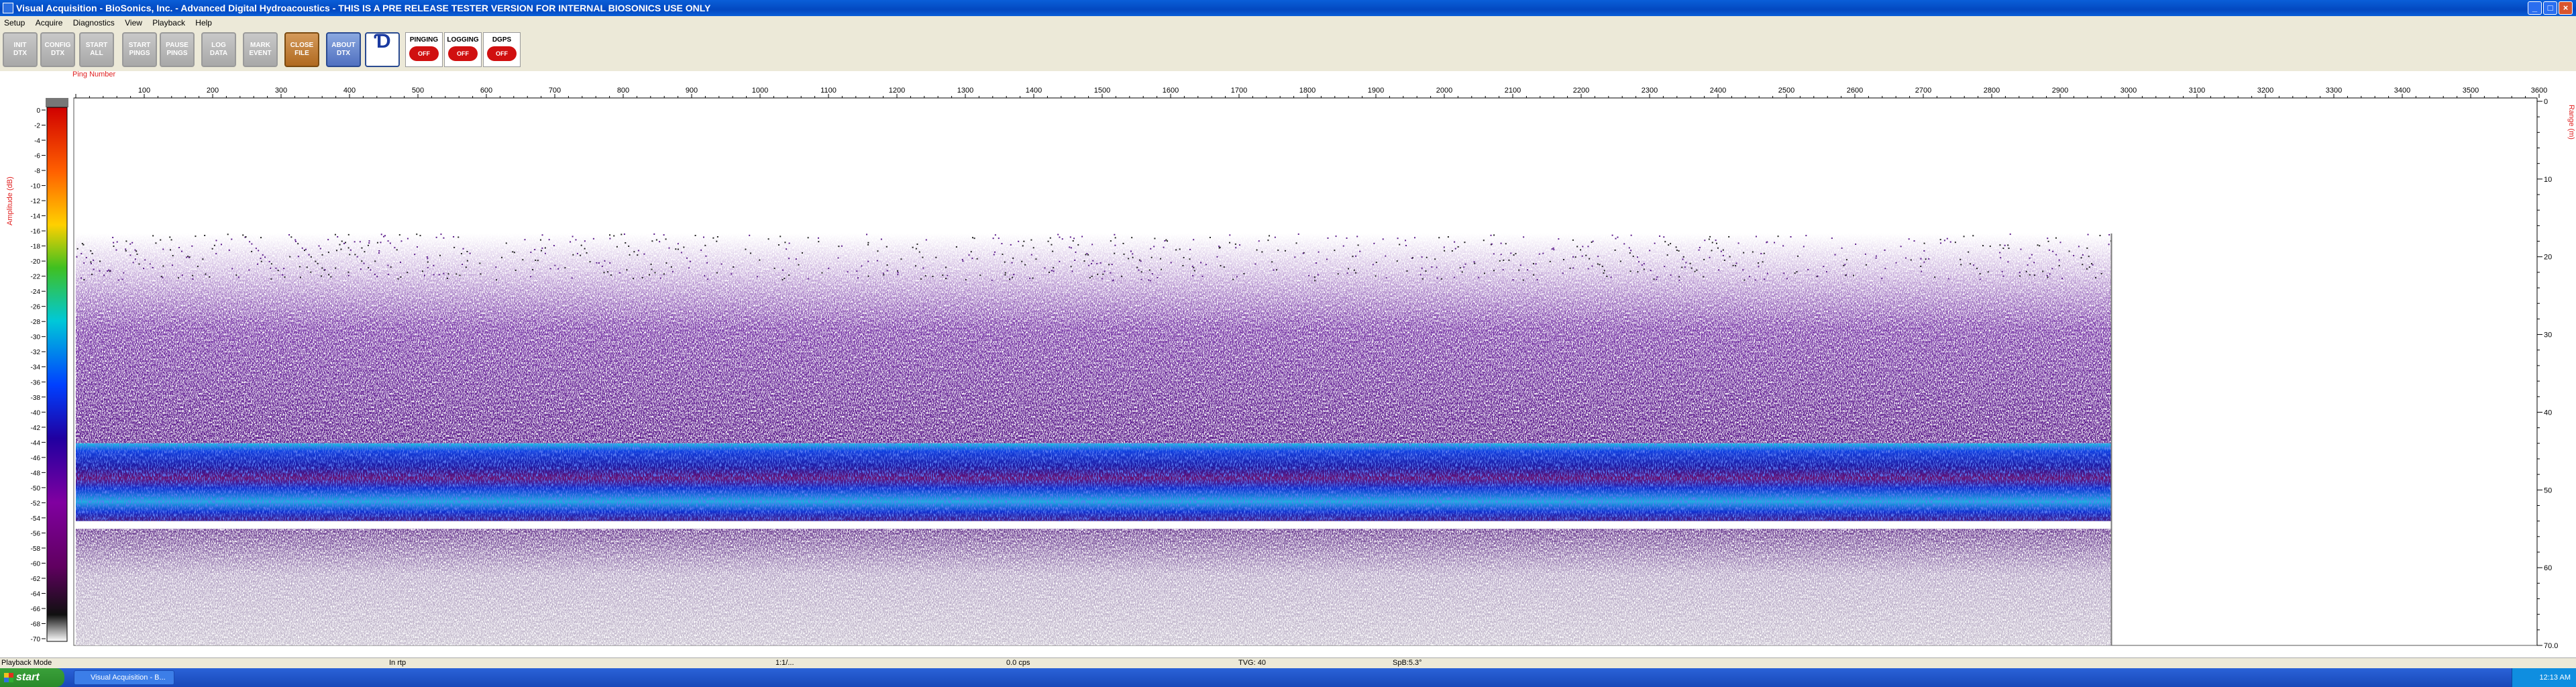 Image resolution: width=2576 pixels, height=687 pixels. Describe the element at coordinates (343, 49) in the screenshot. I see `about-dtx-button: ABOUT DTX` at that location.